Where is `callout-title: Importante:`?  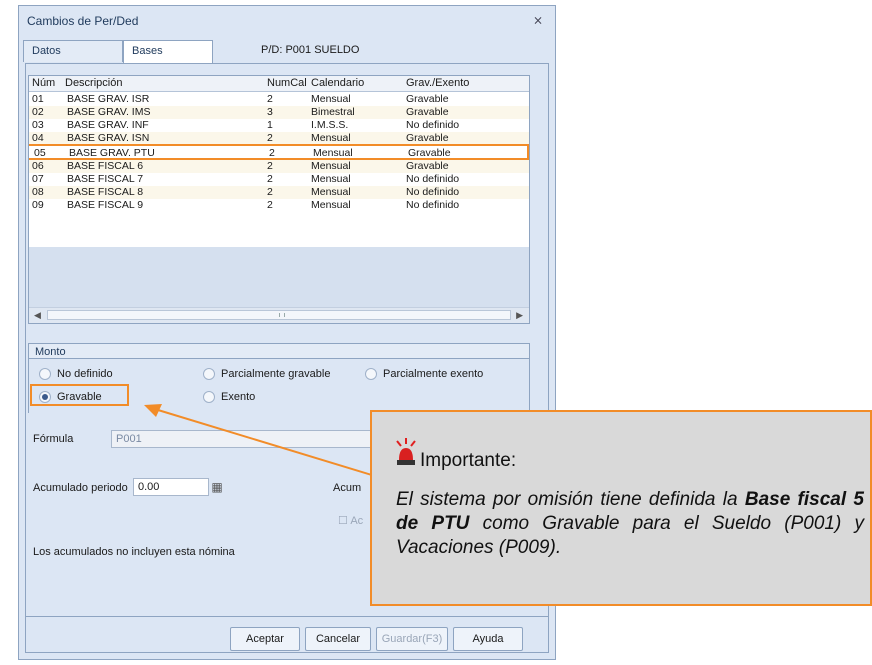
callout-title: Importante: is located at coordinates (468, 460).